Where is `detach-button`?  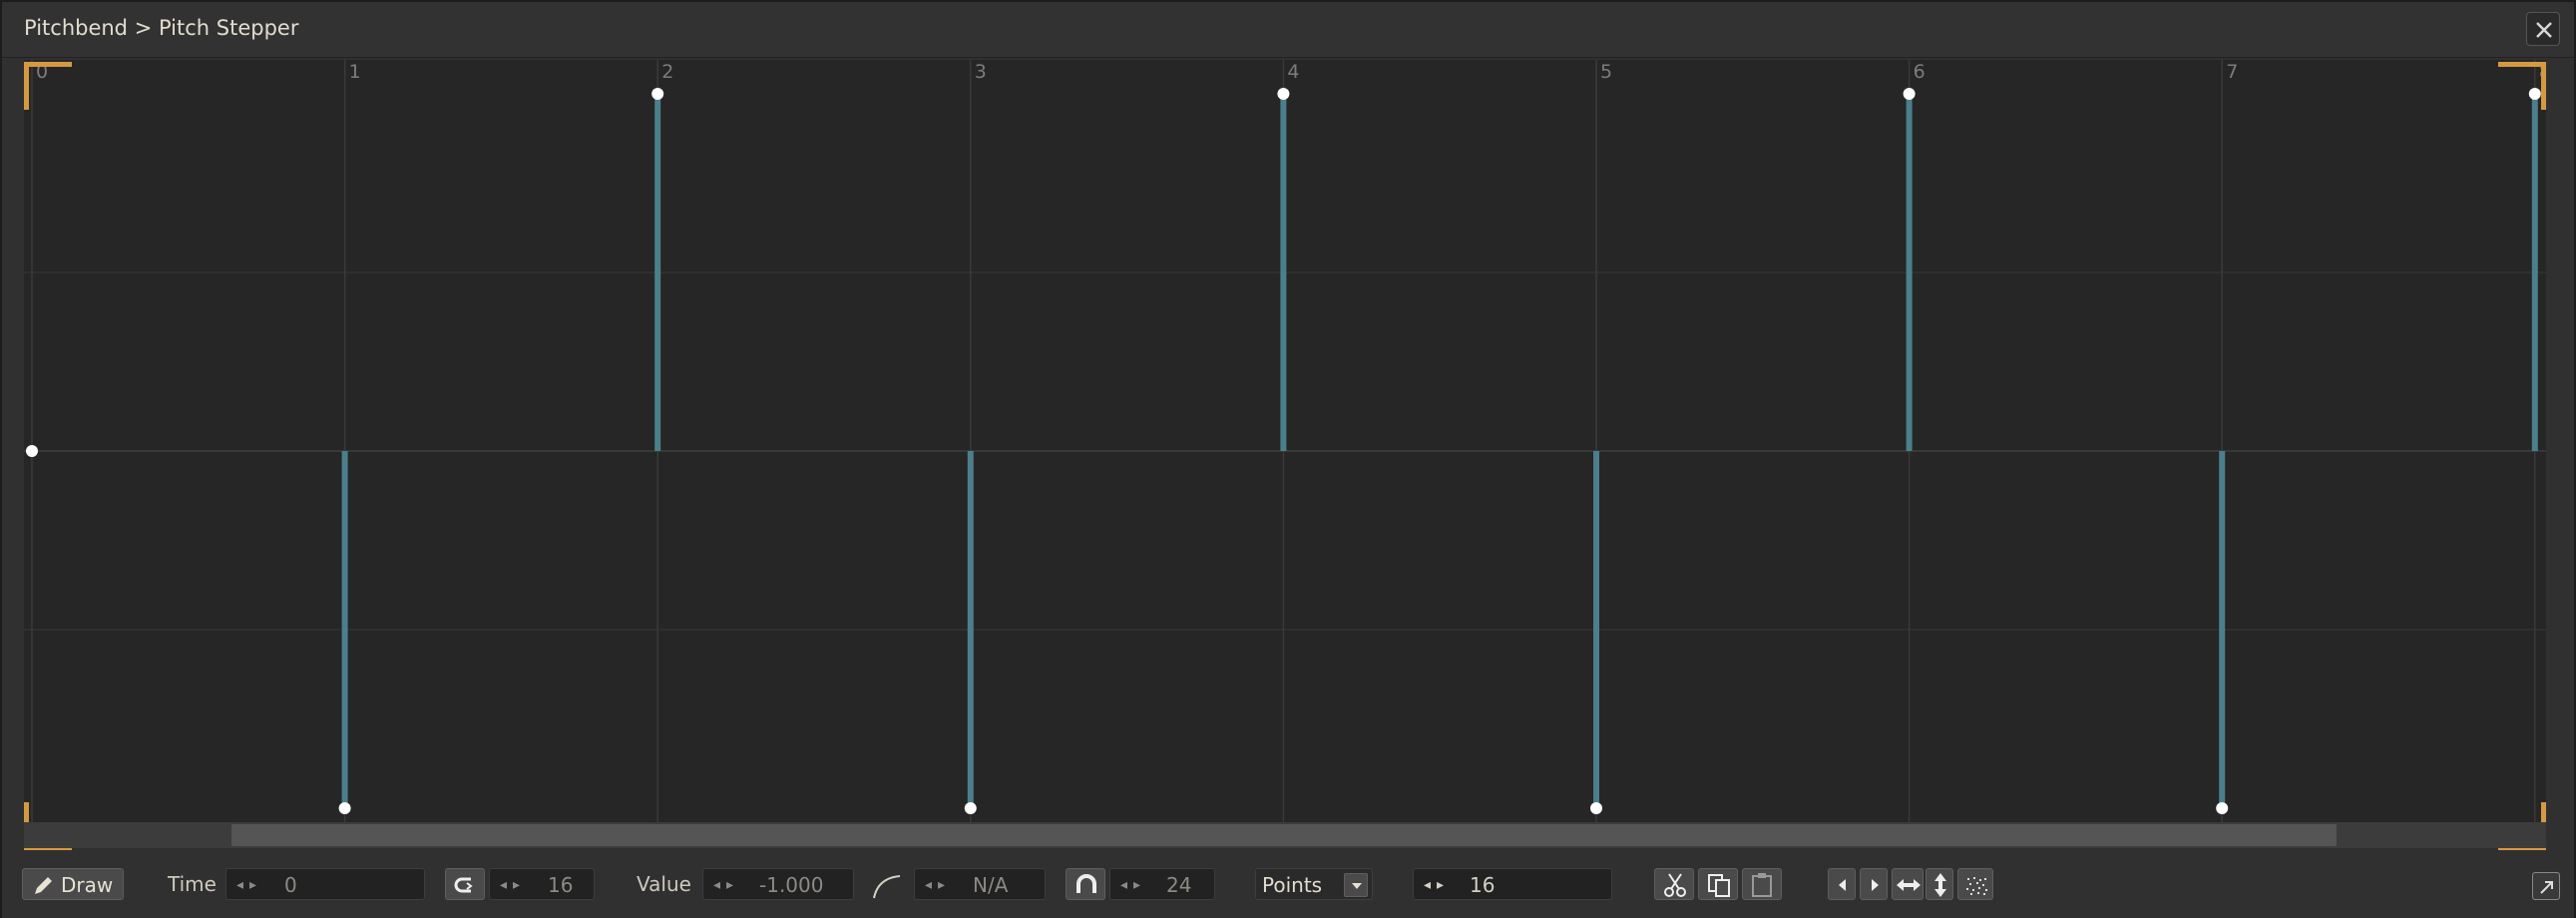 detach-button is located at coordinates (2546, 886).